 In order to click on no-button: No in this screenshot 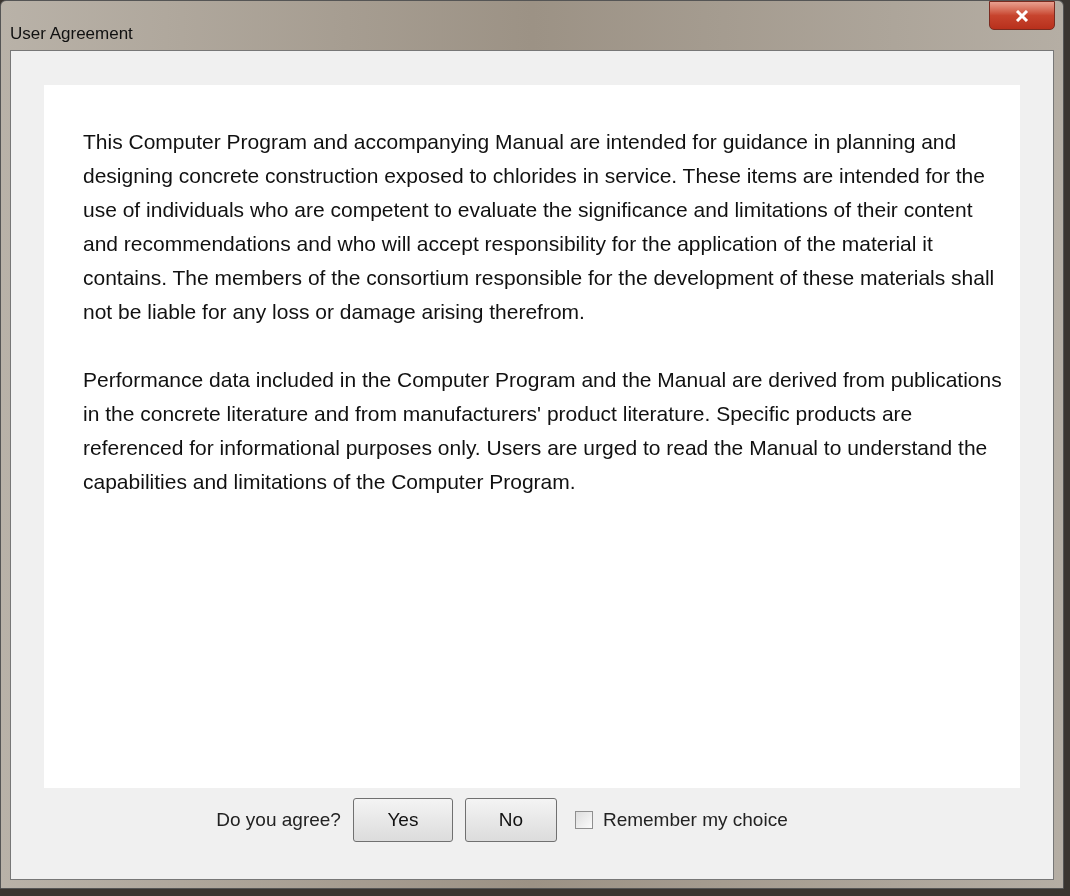, I will do `click(510, 820)`.